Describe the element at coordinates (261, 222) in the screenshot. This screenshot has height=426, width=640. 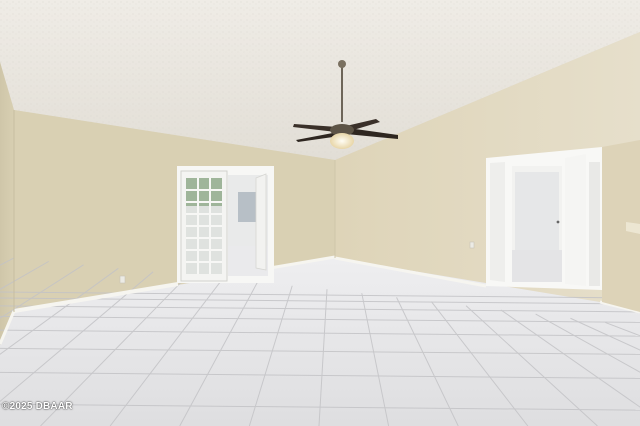
I see `open-door-leaf` at that location.